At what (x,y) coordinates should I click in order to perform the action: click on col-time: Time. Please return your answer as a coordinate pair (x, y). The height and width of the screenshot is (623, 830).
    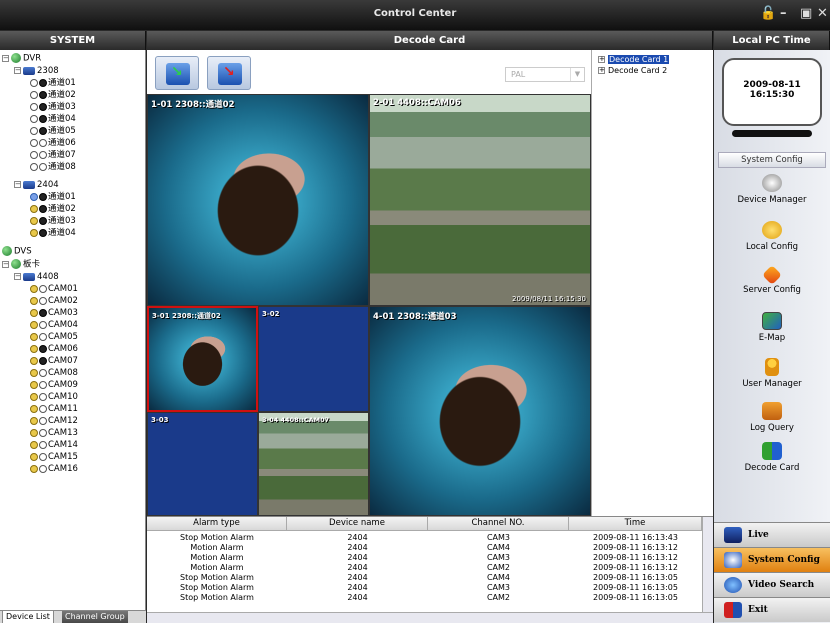
    Looking at the image, I should click on (635, 524).